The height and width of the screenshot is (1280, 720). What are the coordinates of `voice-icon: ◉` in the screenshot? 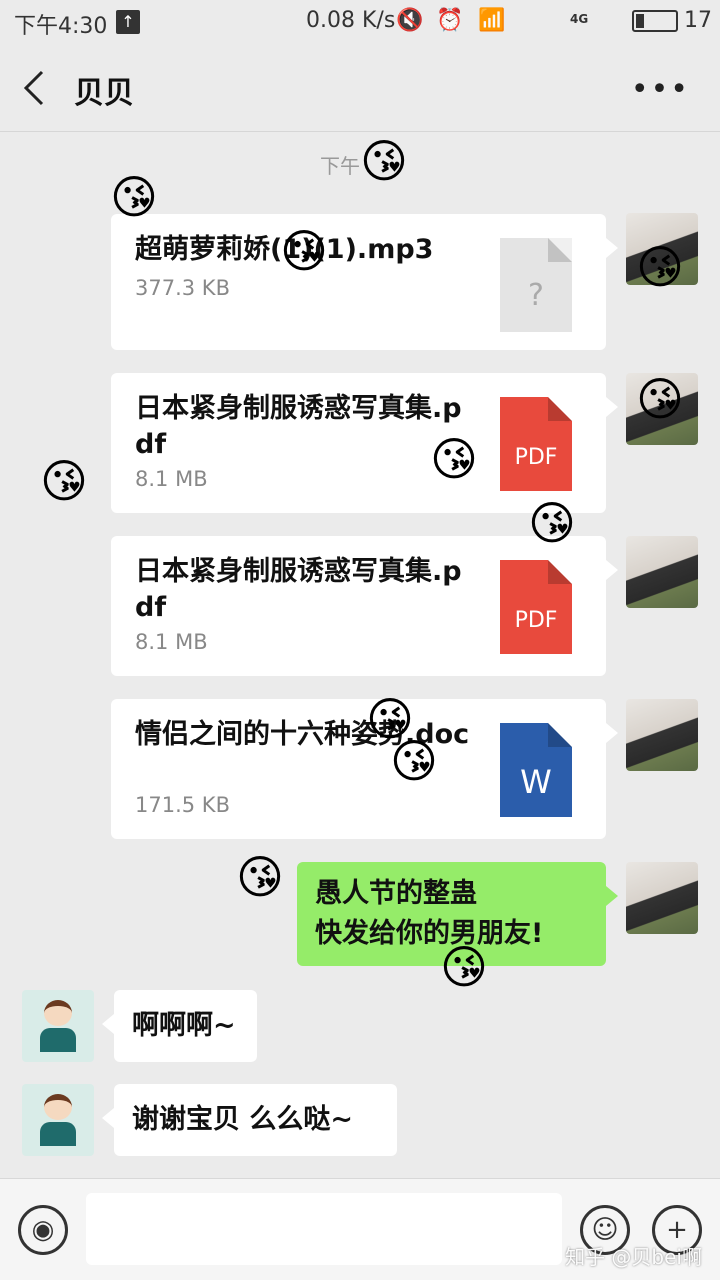 It's located at (43, 1230).